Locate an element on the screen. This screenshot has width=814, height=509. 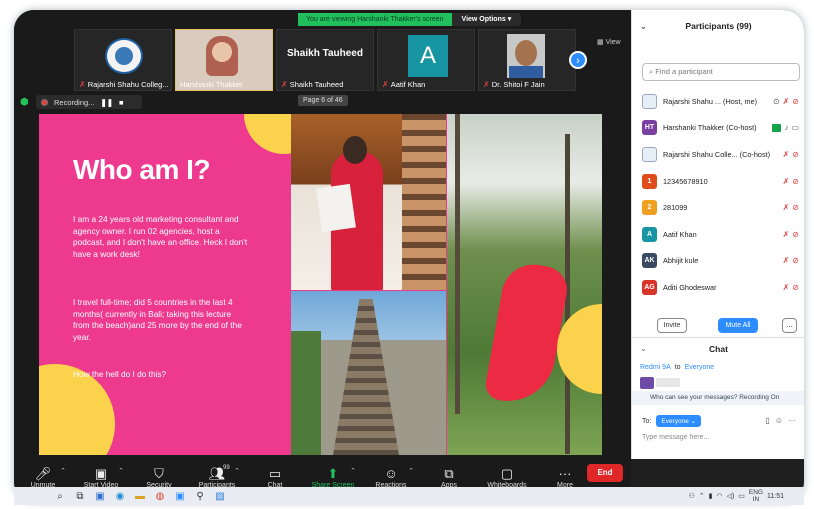
chat-visibility-note: Who can see your messages? Recording On is located at coordinates (718, 398).